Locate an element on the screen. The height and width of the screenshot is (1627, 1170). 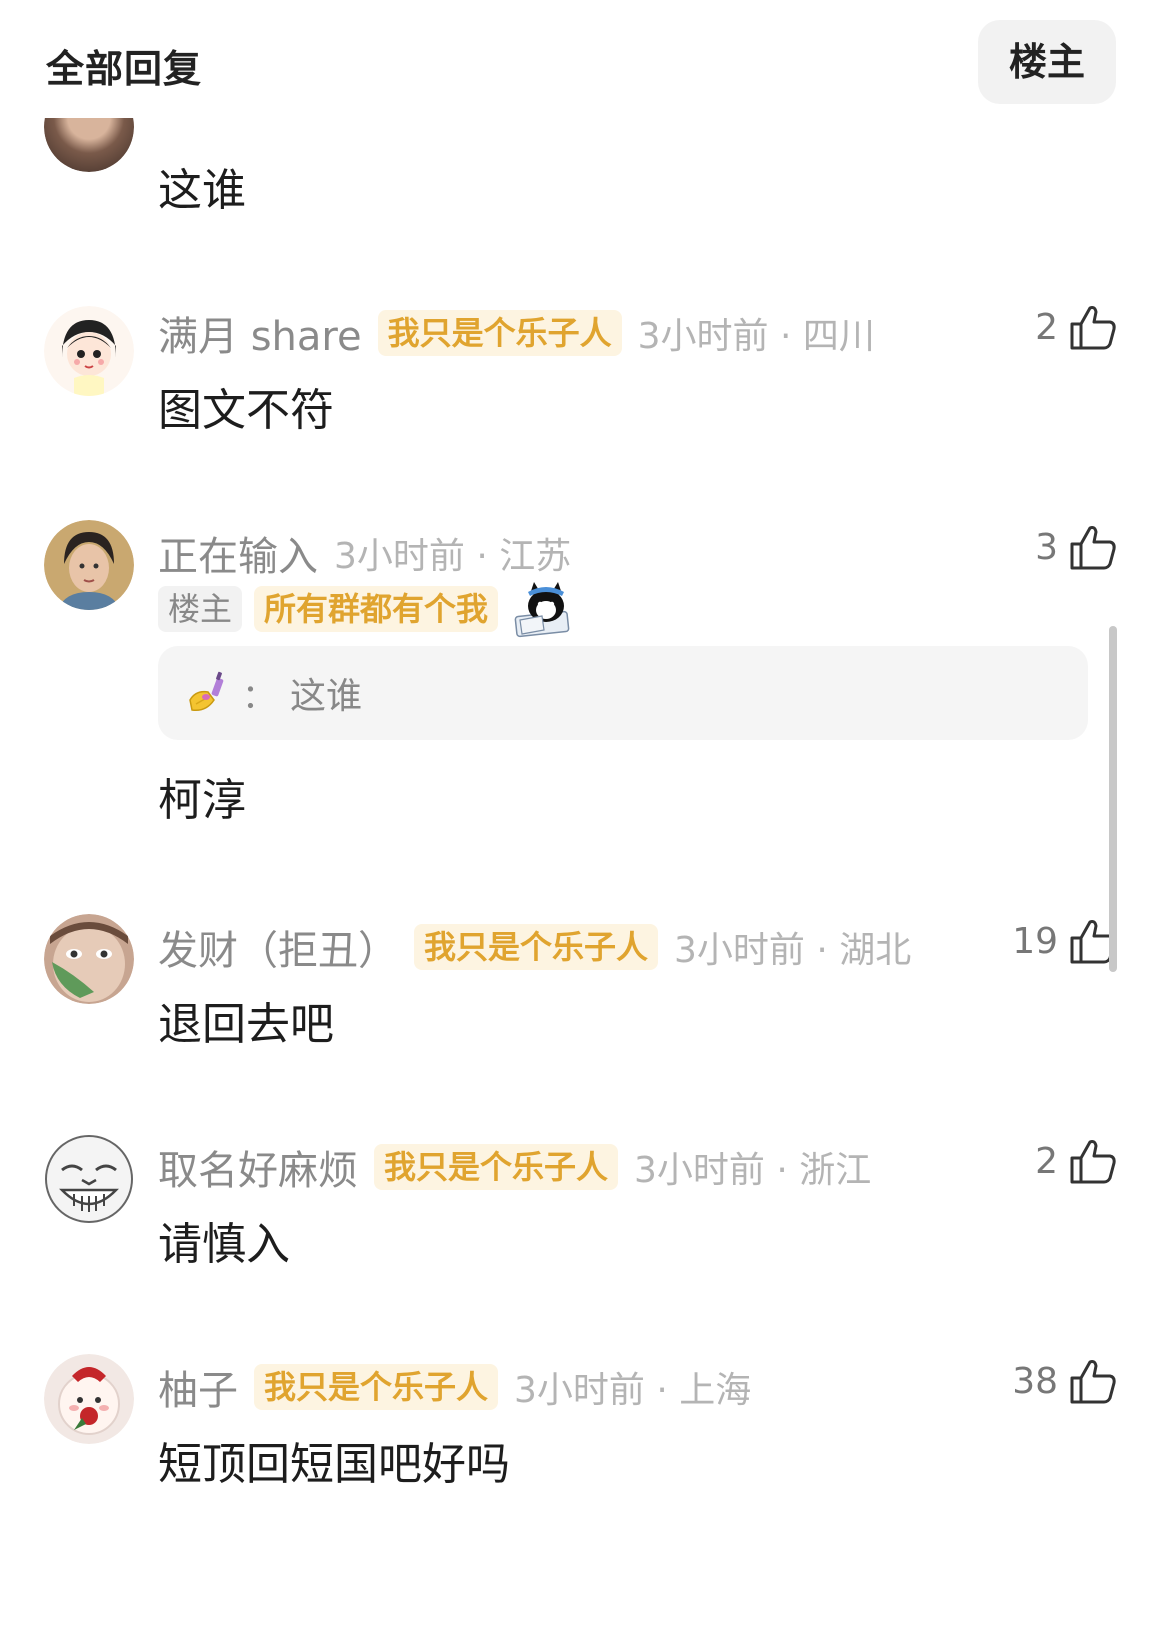
like-button: 3 is located at coordinates (1076, 547).